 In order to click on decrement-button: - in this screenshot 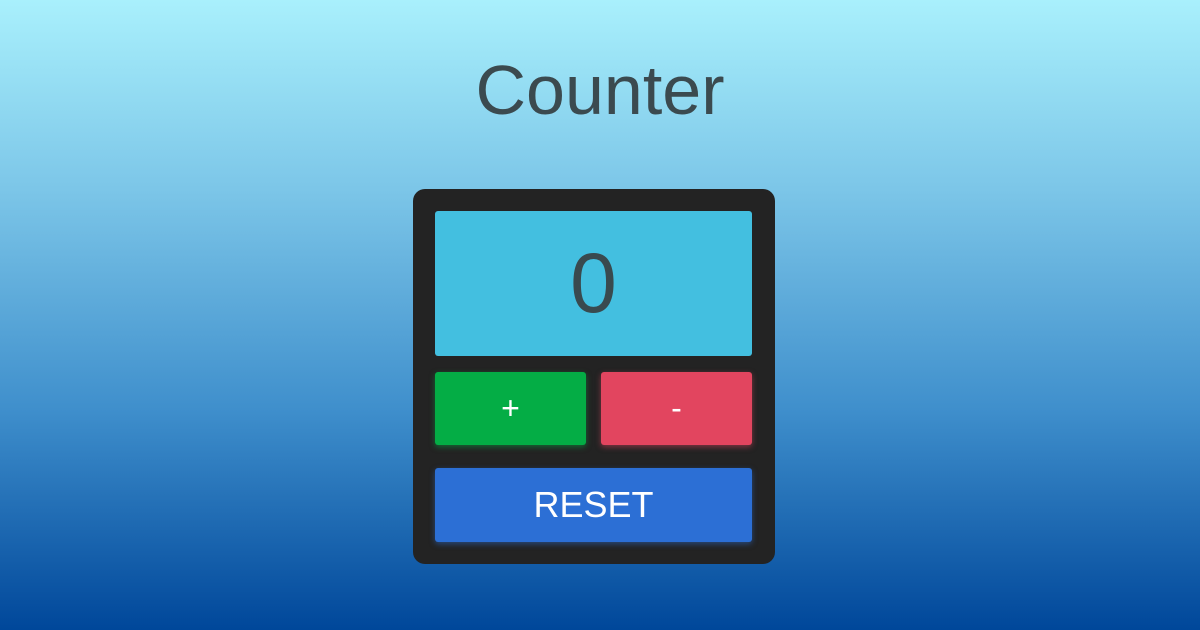, I will do `click(676, 408)`.